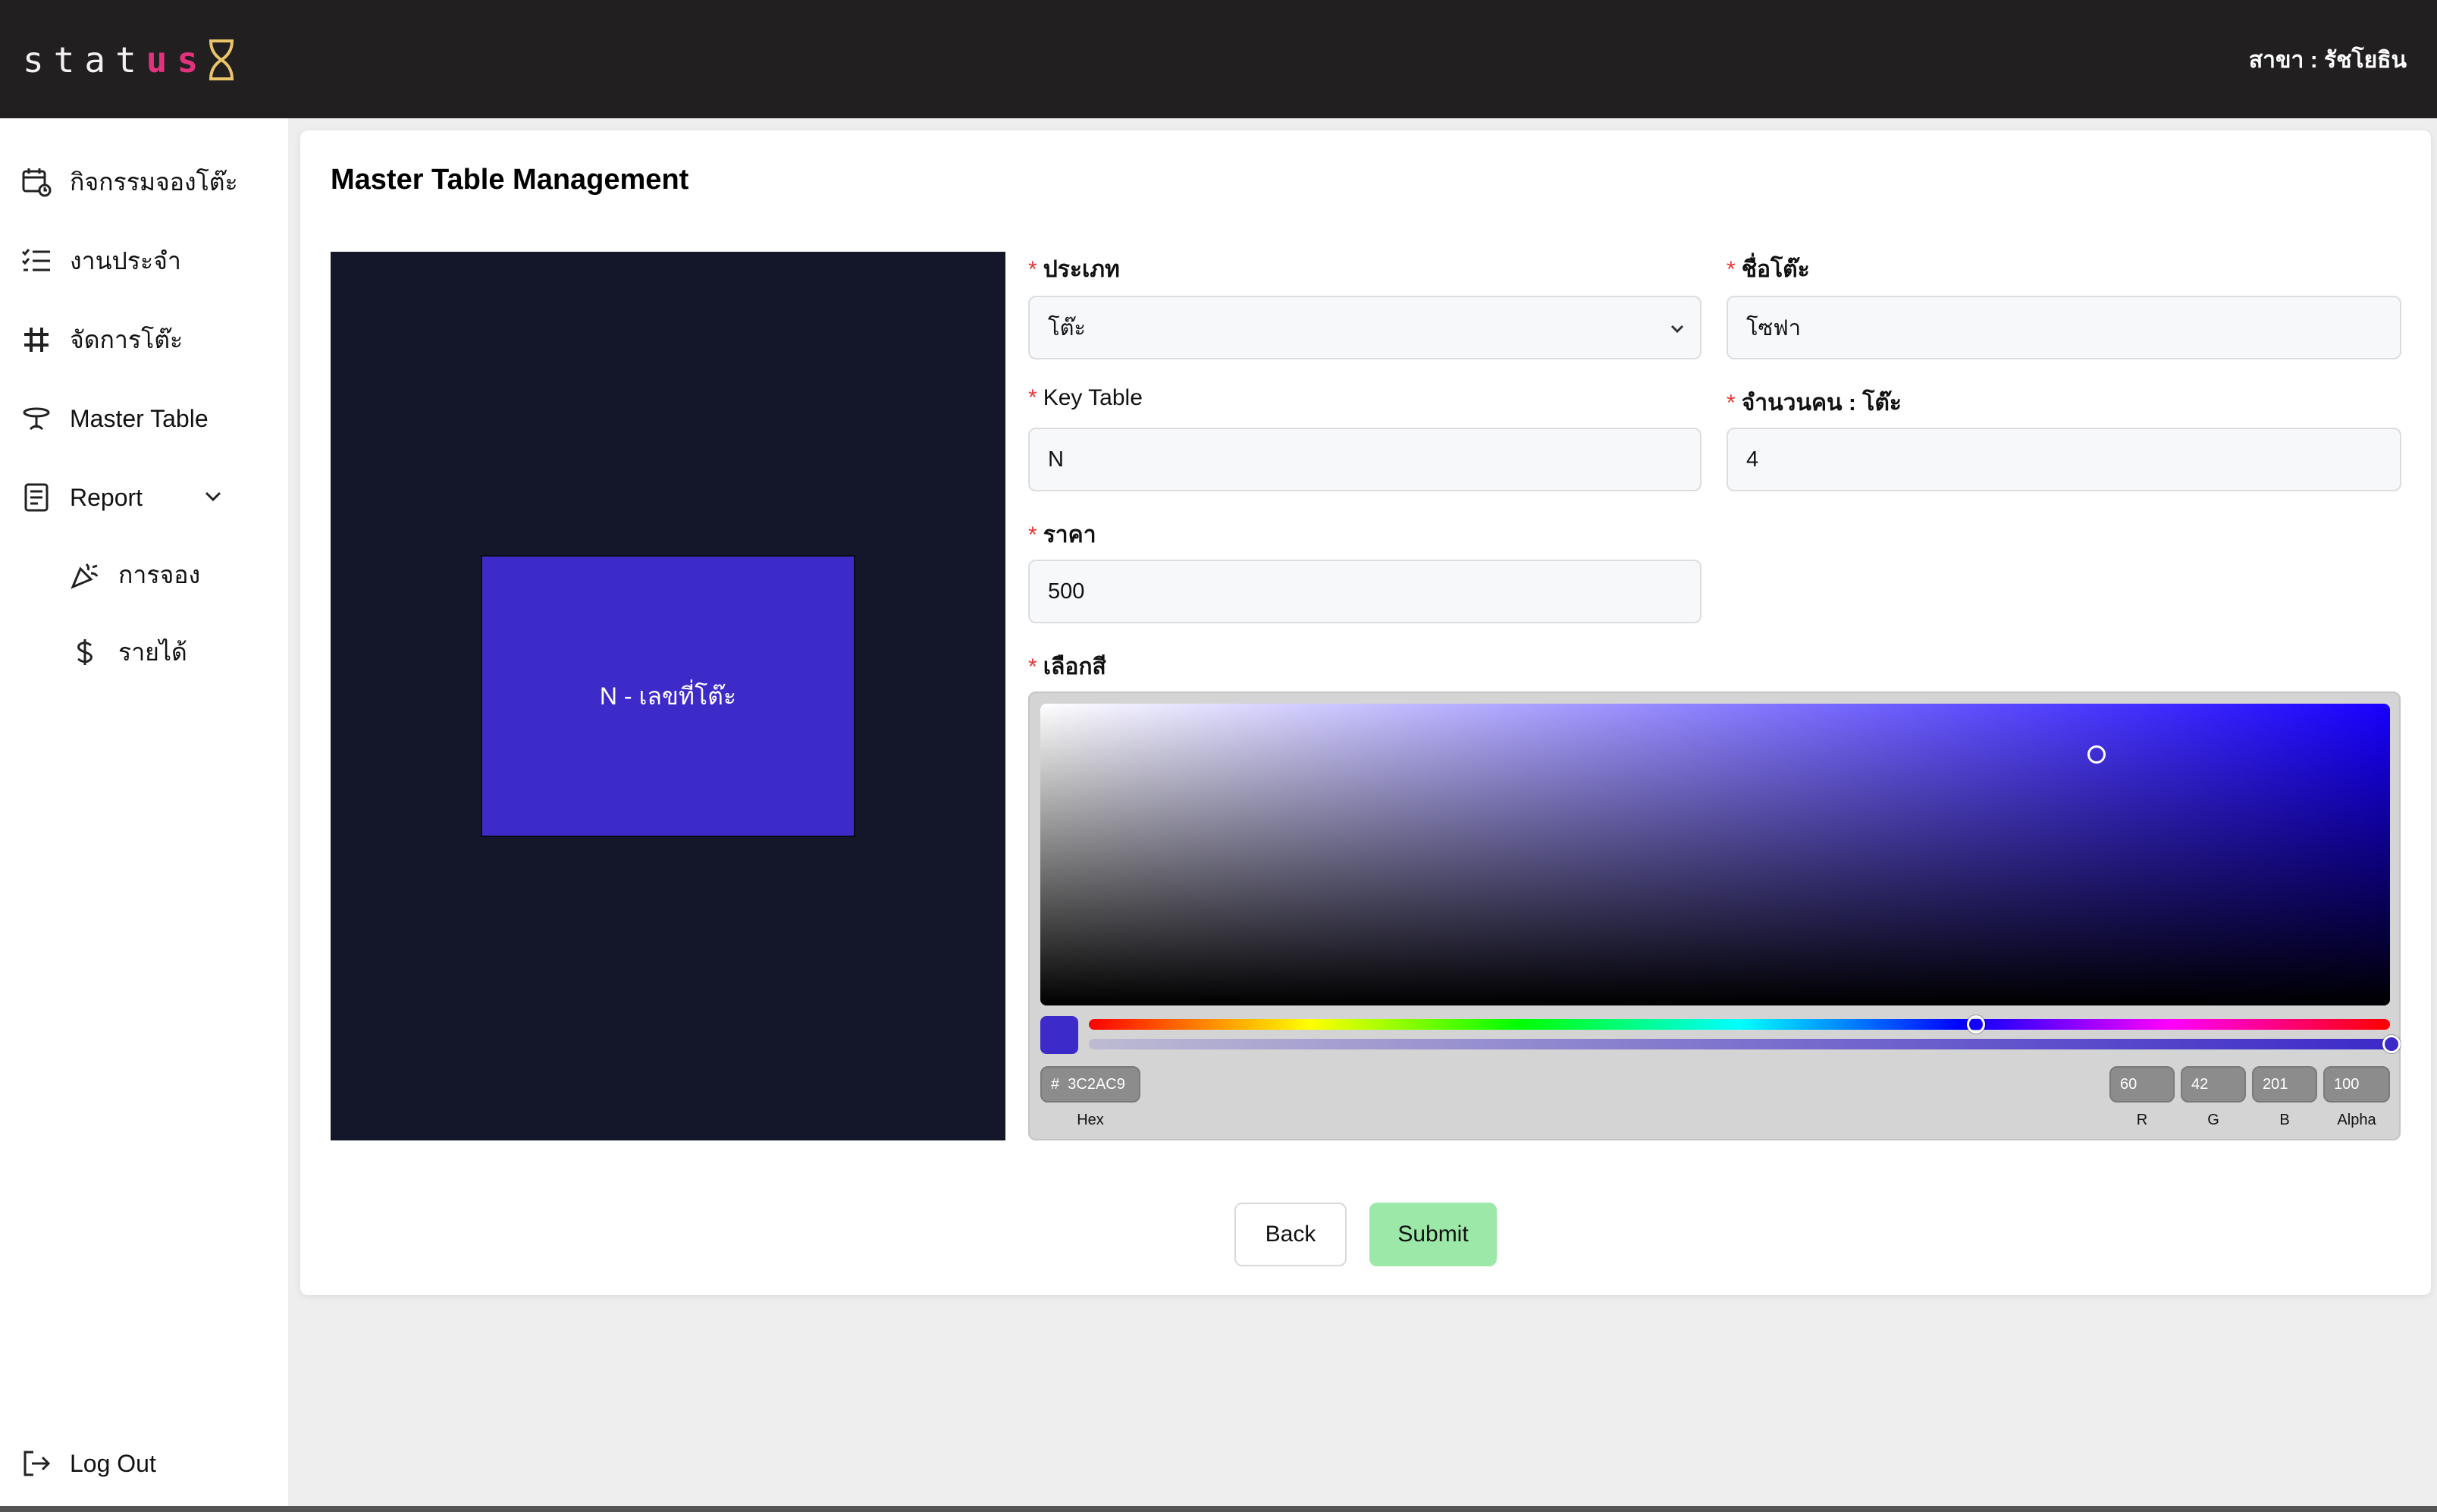 The height and width of the screenshot is (1512, 2437). What do you see at coordinates (2391, 1044) in the screenshot?
I see `alpha-handle` at bounding box center [2391, 1044].